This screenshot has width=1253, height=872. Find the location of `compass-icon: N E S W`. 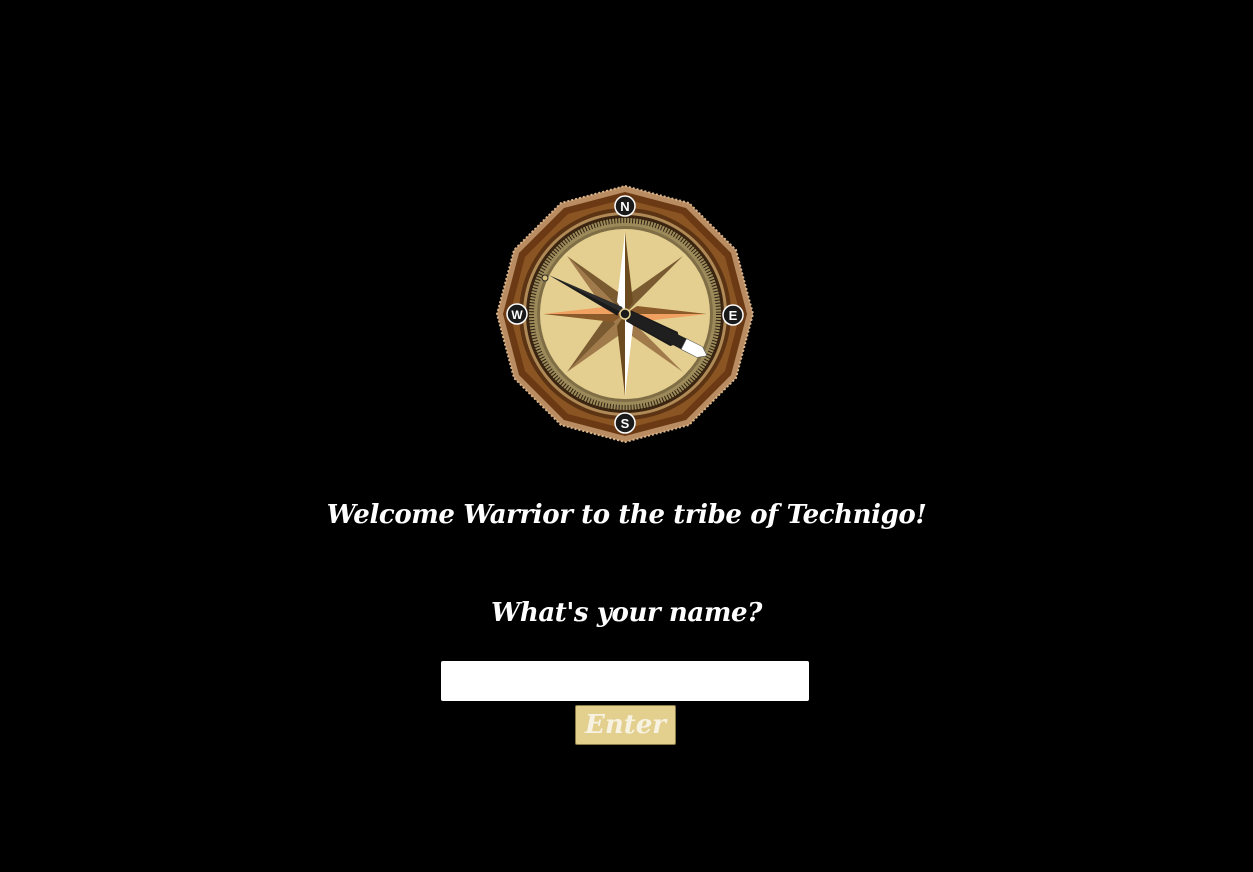

compass-icon: N E S W is located at coordinates (625, 314).